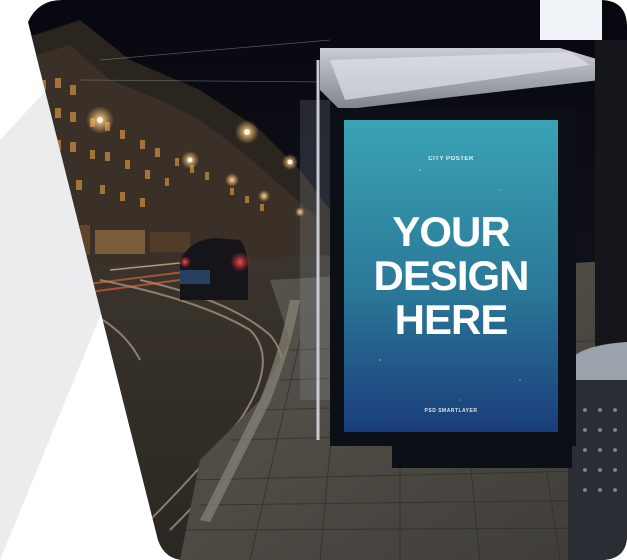 This screenshot has height=560, width=627. I want to click on trash-bin-icon, so click(597, 451).